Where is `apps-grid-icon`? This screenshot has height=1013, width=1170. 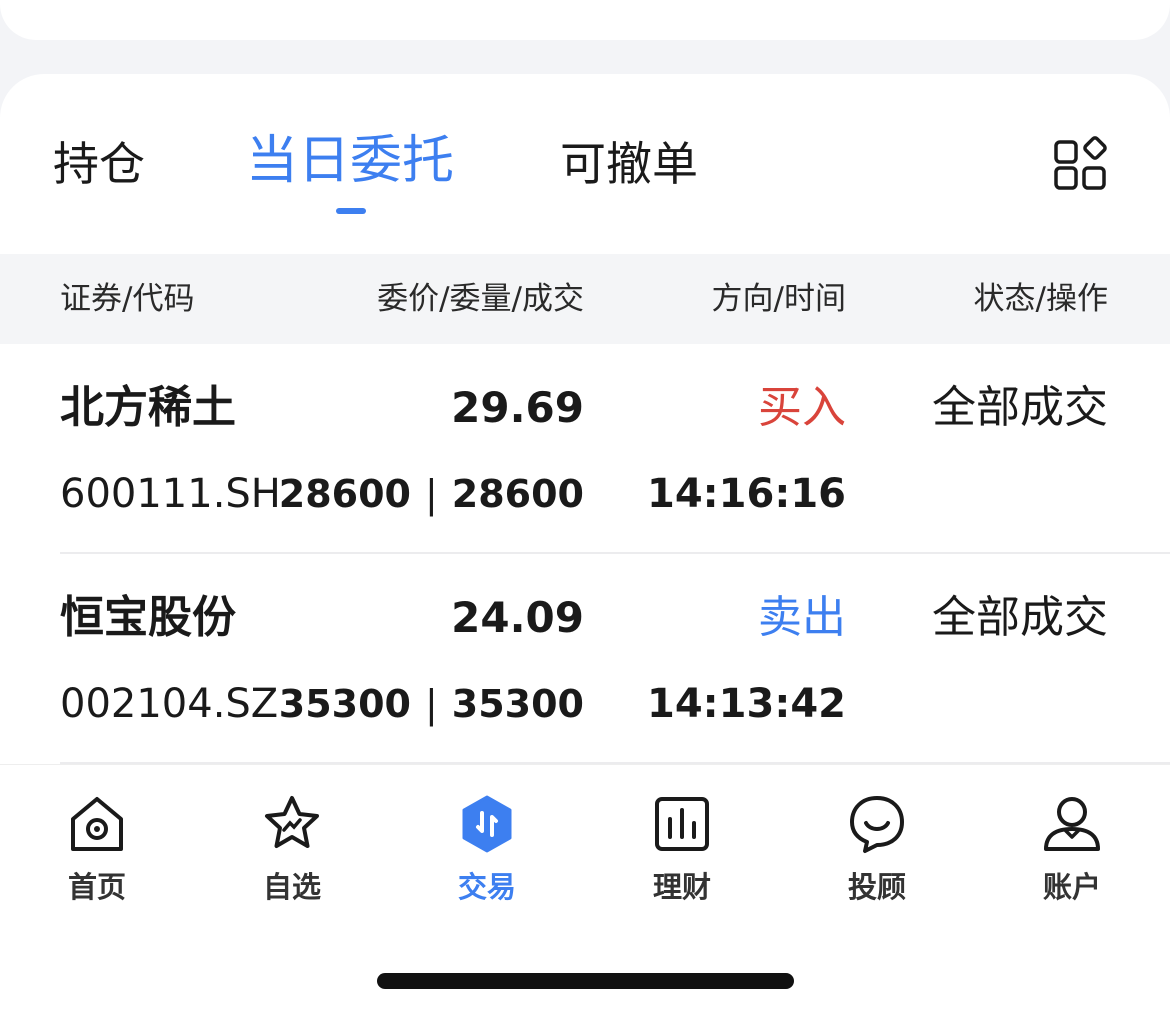
apps-grid-icon is located at coordinates (1080, 164).